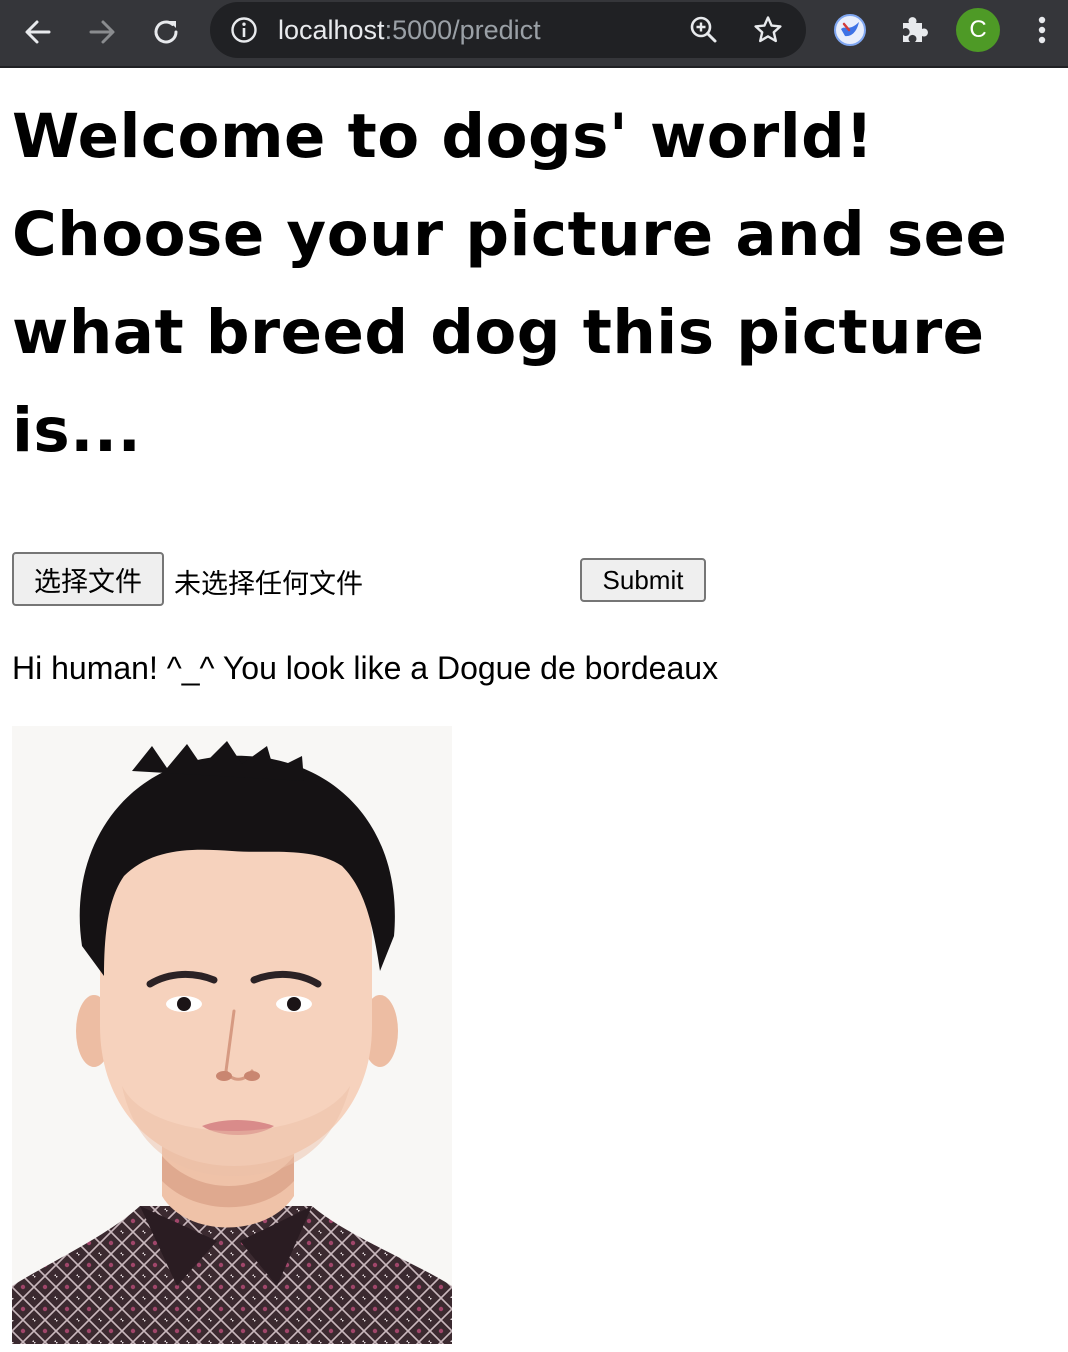 The image size is (1068, 1352). Describe the element at coordinates (268, 584) in the screenshot. I see `file-status-text: 未选择任何文件` at that location.